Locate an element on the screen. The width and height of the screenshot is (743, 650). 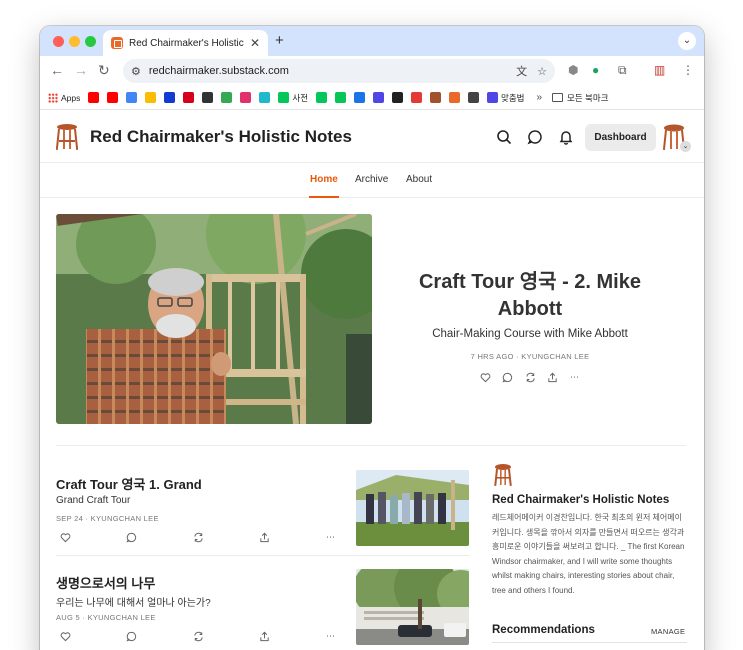
tab-search-chevron-icon: ⌄ is located at coordinates (687, 41).